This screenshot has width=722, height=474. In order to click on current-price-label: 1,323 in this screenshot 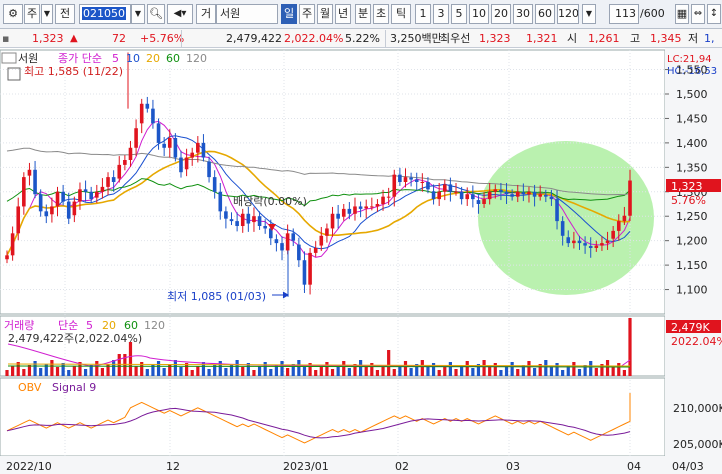, I will do `click(687, 186)`.